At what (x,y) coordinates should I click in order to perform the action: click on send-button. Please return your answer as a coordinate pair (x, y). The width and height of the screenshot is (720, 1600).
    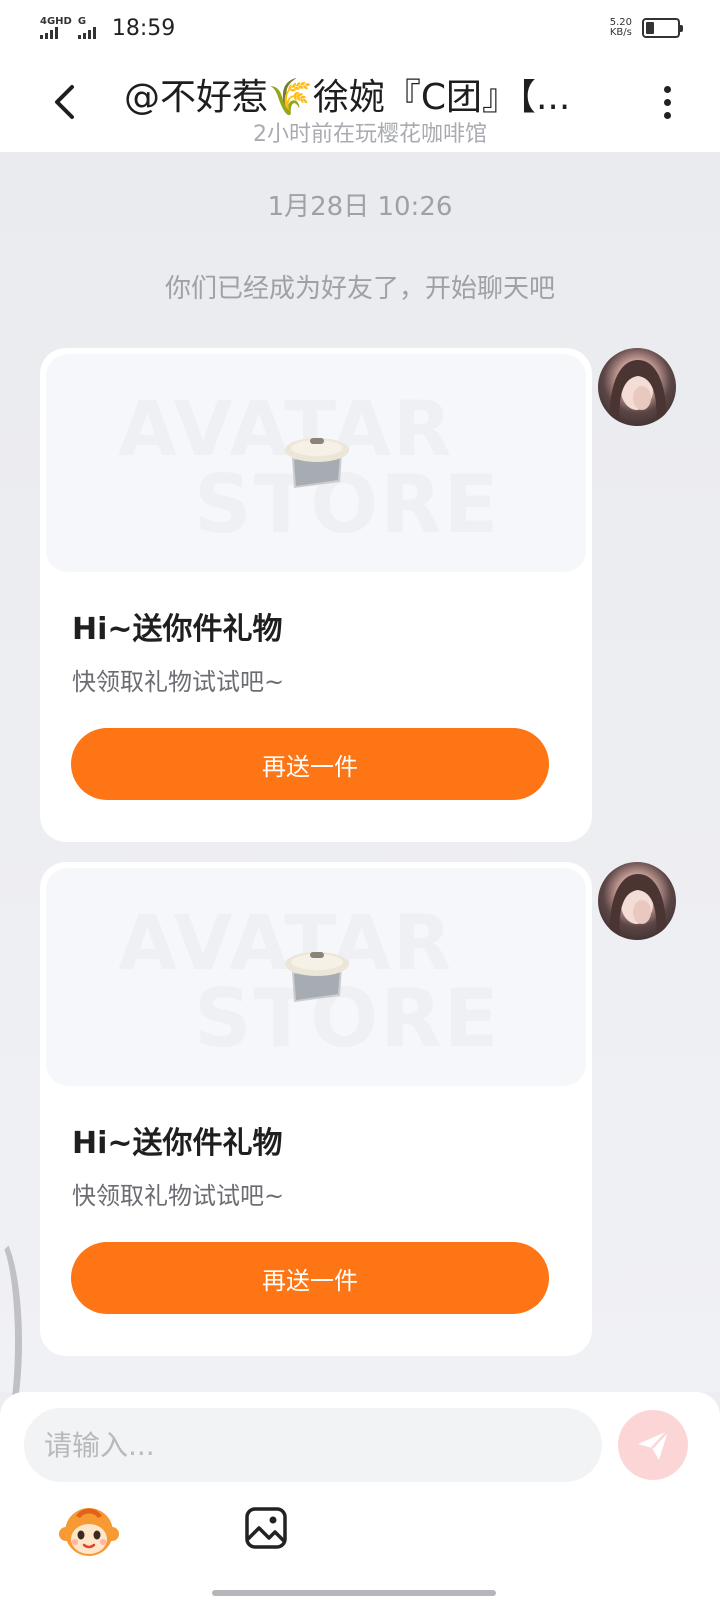
    Looking at the image, I should click on (653, 1445).